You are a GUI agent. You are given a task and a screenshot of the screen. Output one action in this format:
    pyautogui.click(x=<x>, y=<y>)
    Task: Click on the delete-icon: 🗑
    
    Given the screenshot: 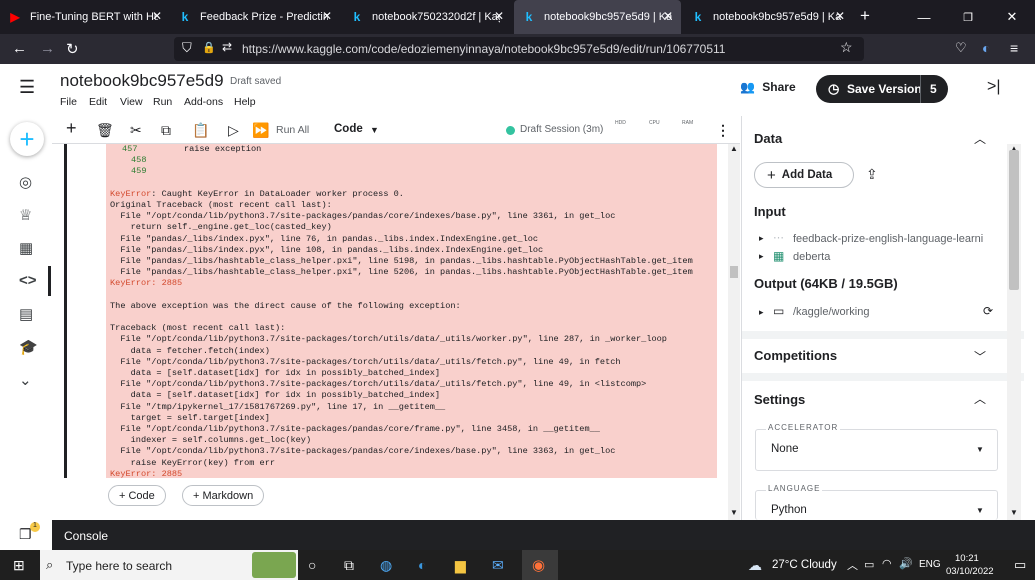 What is the action you would take?
    pyautogui.click(x=105, y=130)
    